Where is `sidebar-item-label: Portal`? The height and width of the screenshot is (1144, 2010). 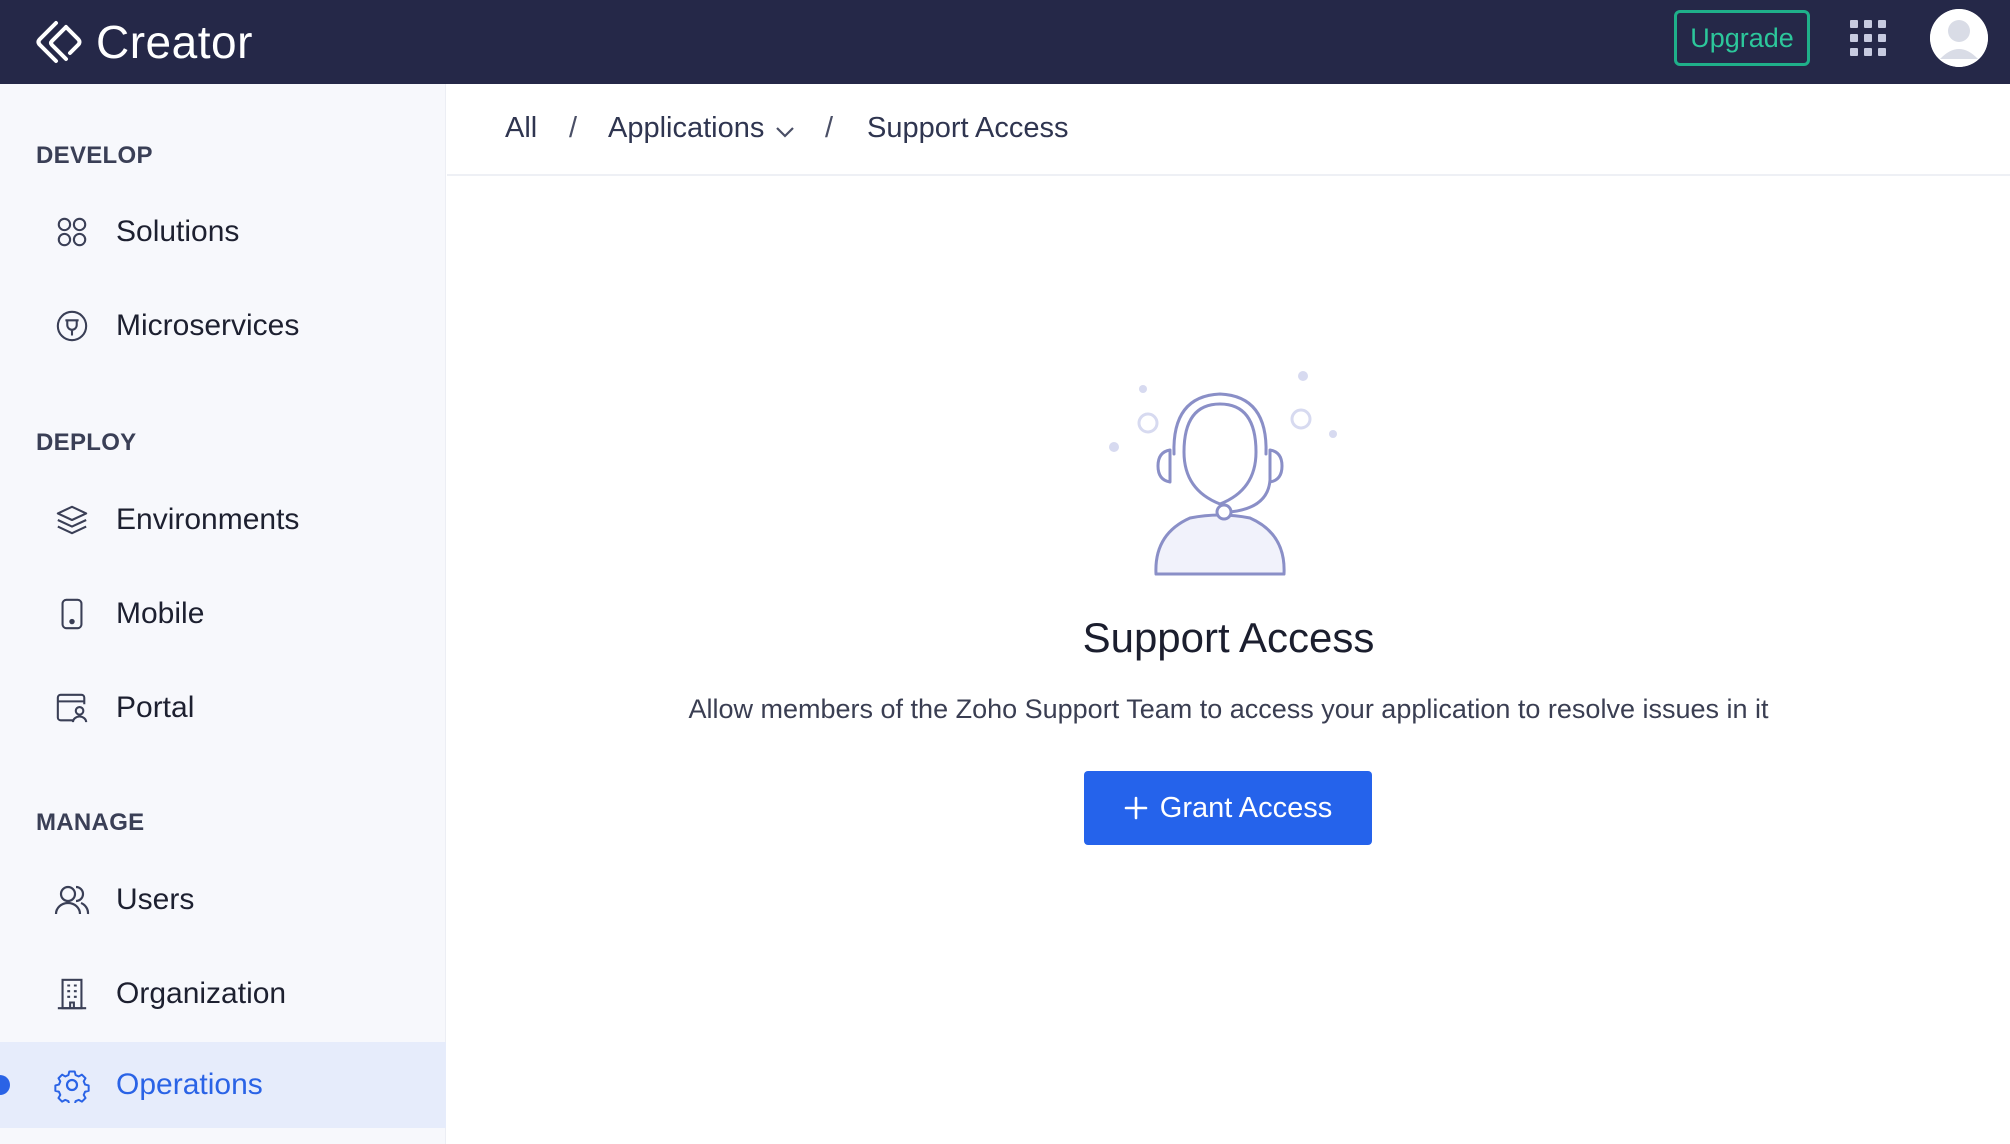
sidebar-item-label: Portal is located at coordinates (155, 707).